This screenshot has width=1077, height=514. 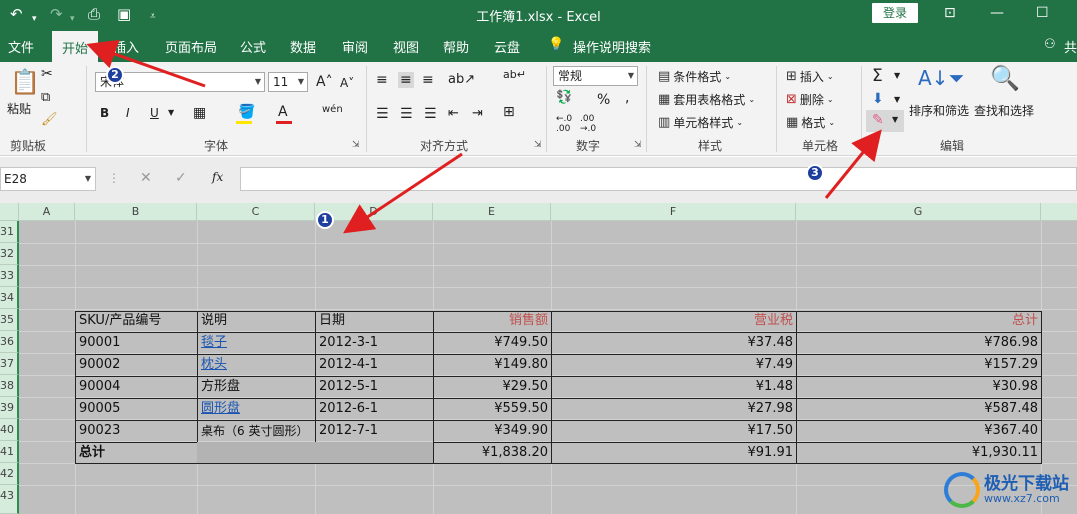 What do you see at coordinates (853, 164) in the screenshot?
I see `arrow-to-clear-button` at bounding box center [853, 164].